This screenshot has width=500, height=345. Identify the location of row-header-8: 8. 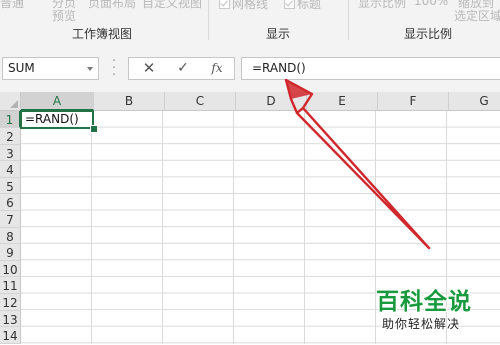
(10, 236).